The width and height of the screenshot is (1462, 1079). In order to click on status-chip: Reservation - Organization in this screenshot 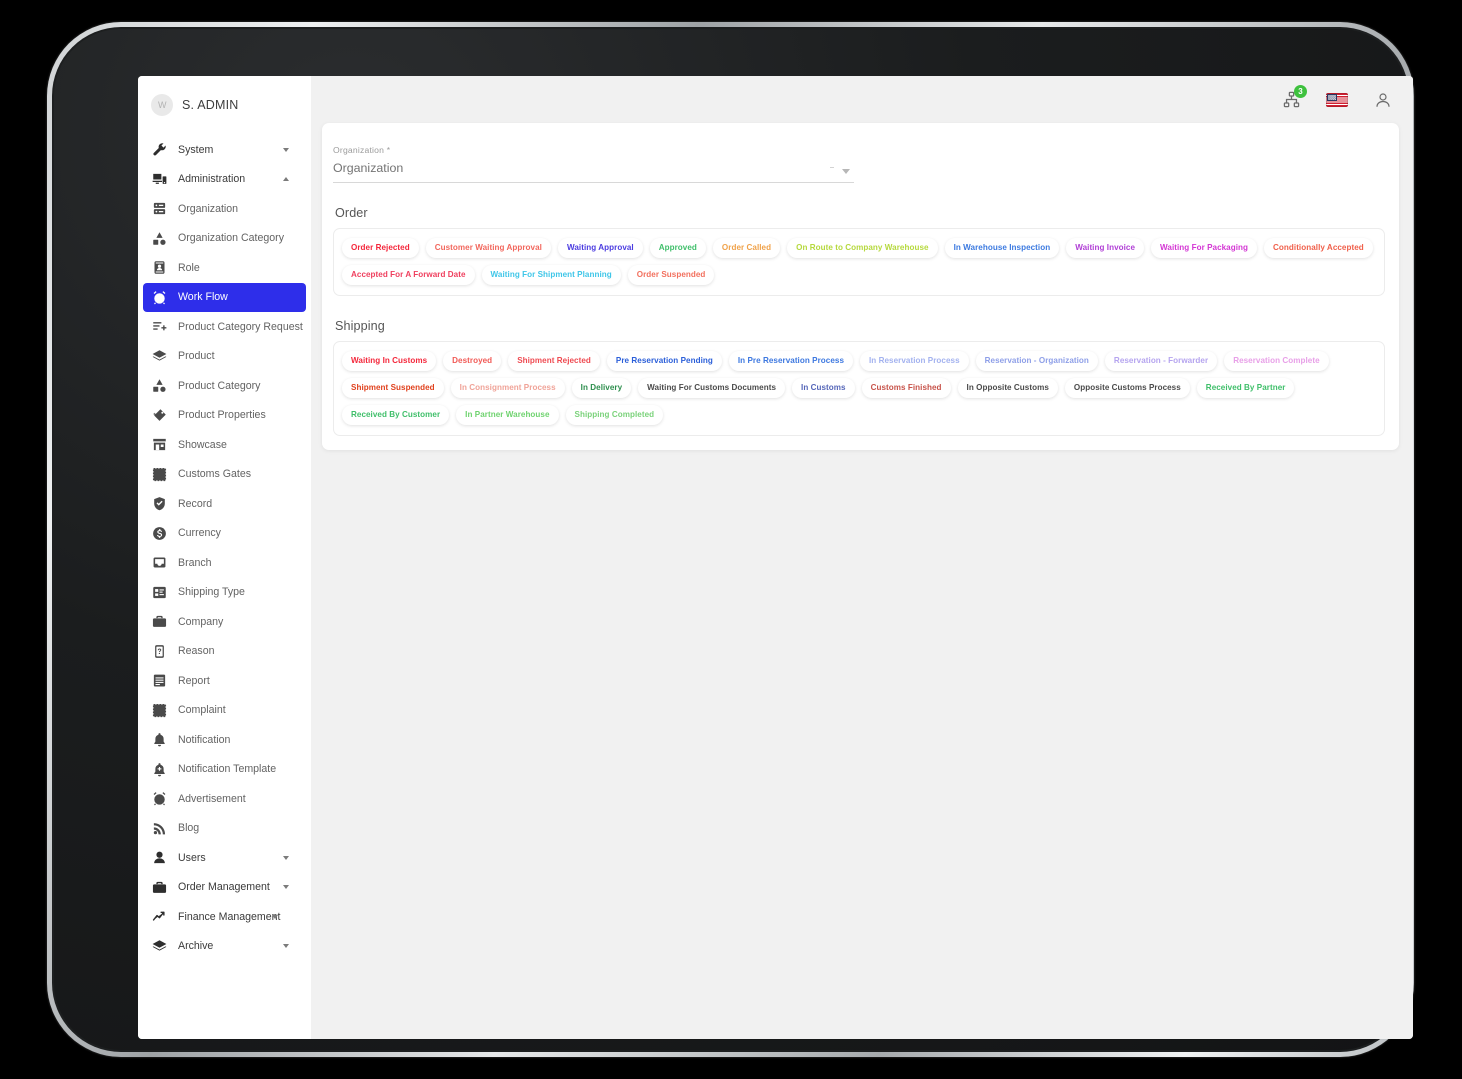, I will do `click(1036, 361)`.